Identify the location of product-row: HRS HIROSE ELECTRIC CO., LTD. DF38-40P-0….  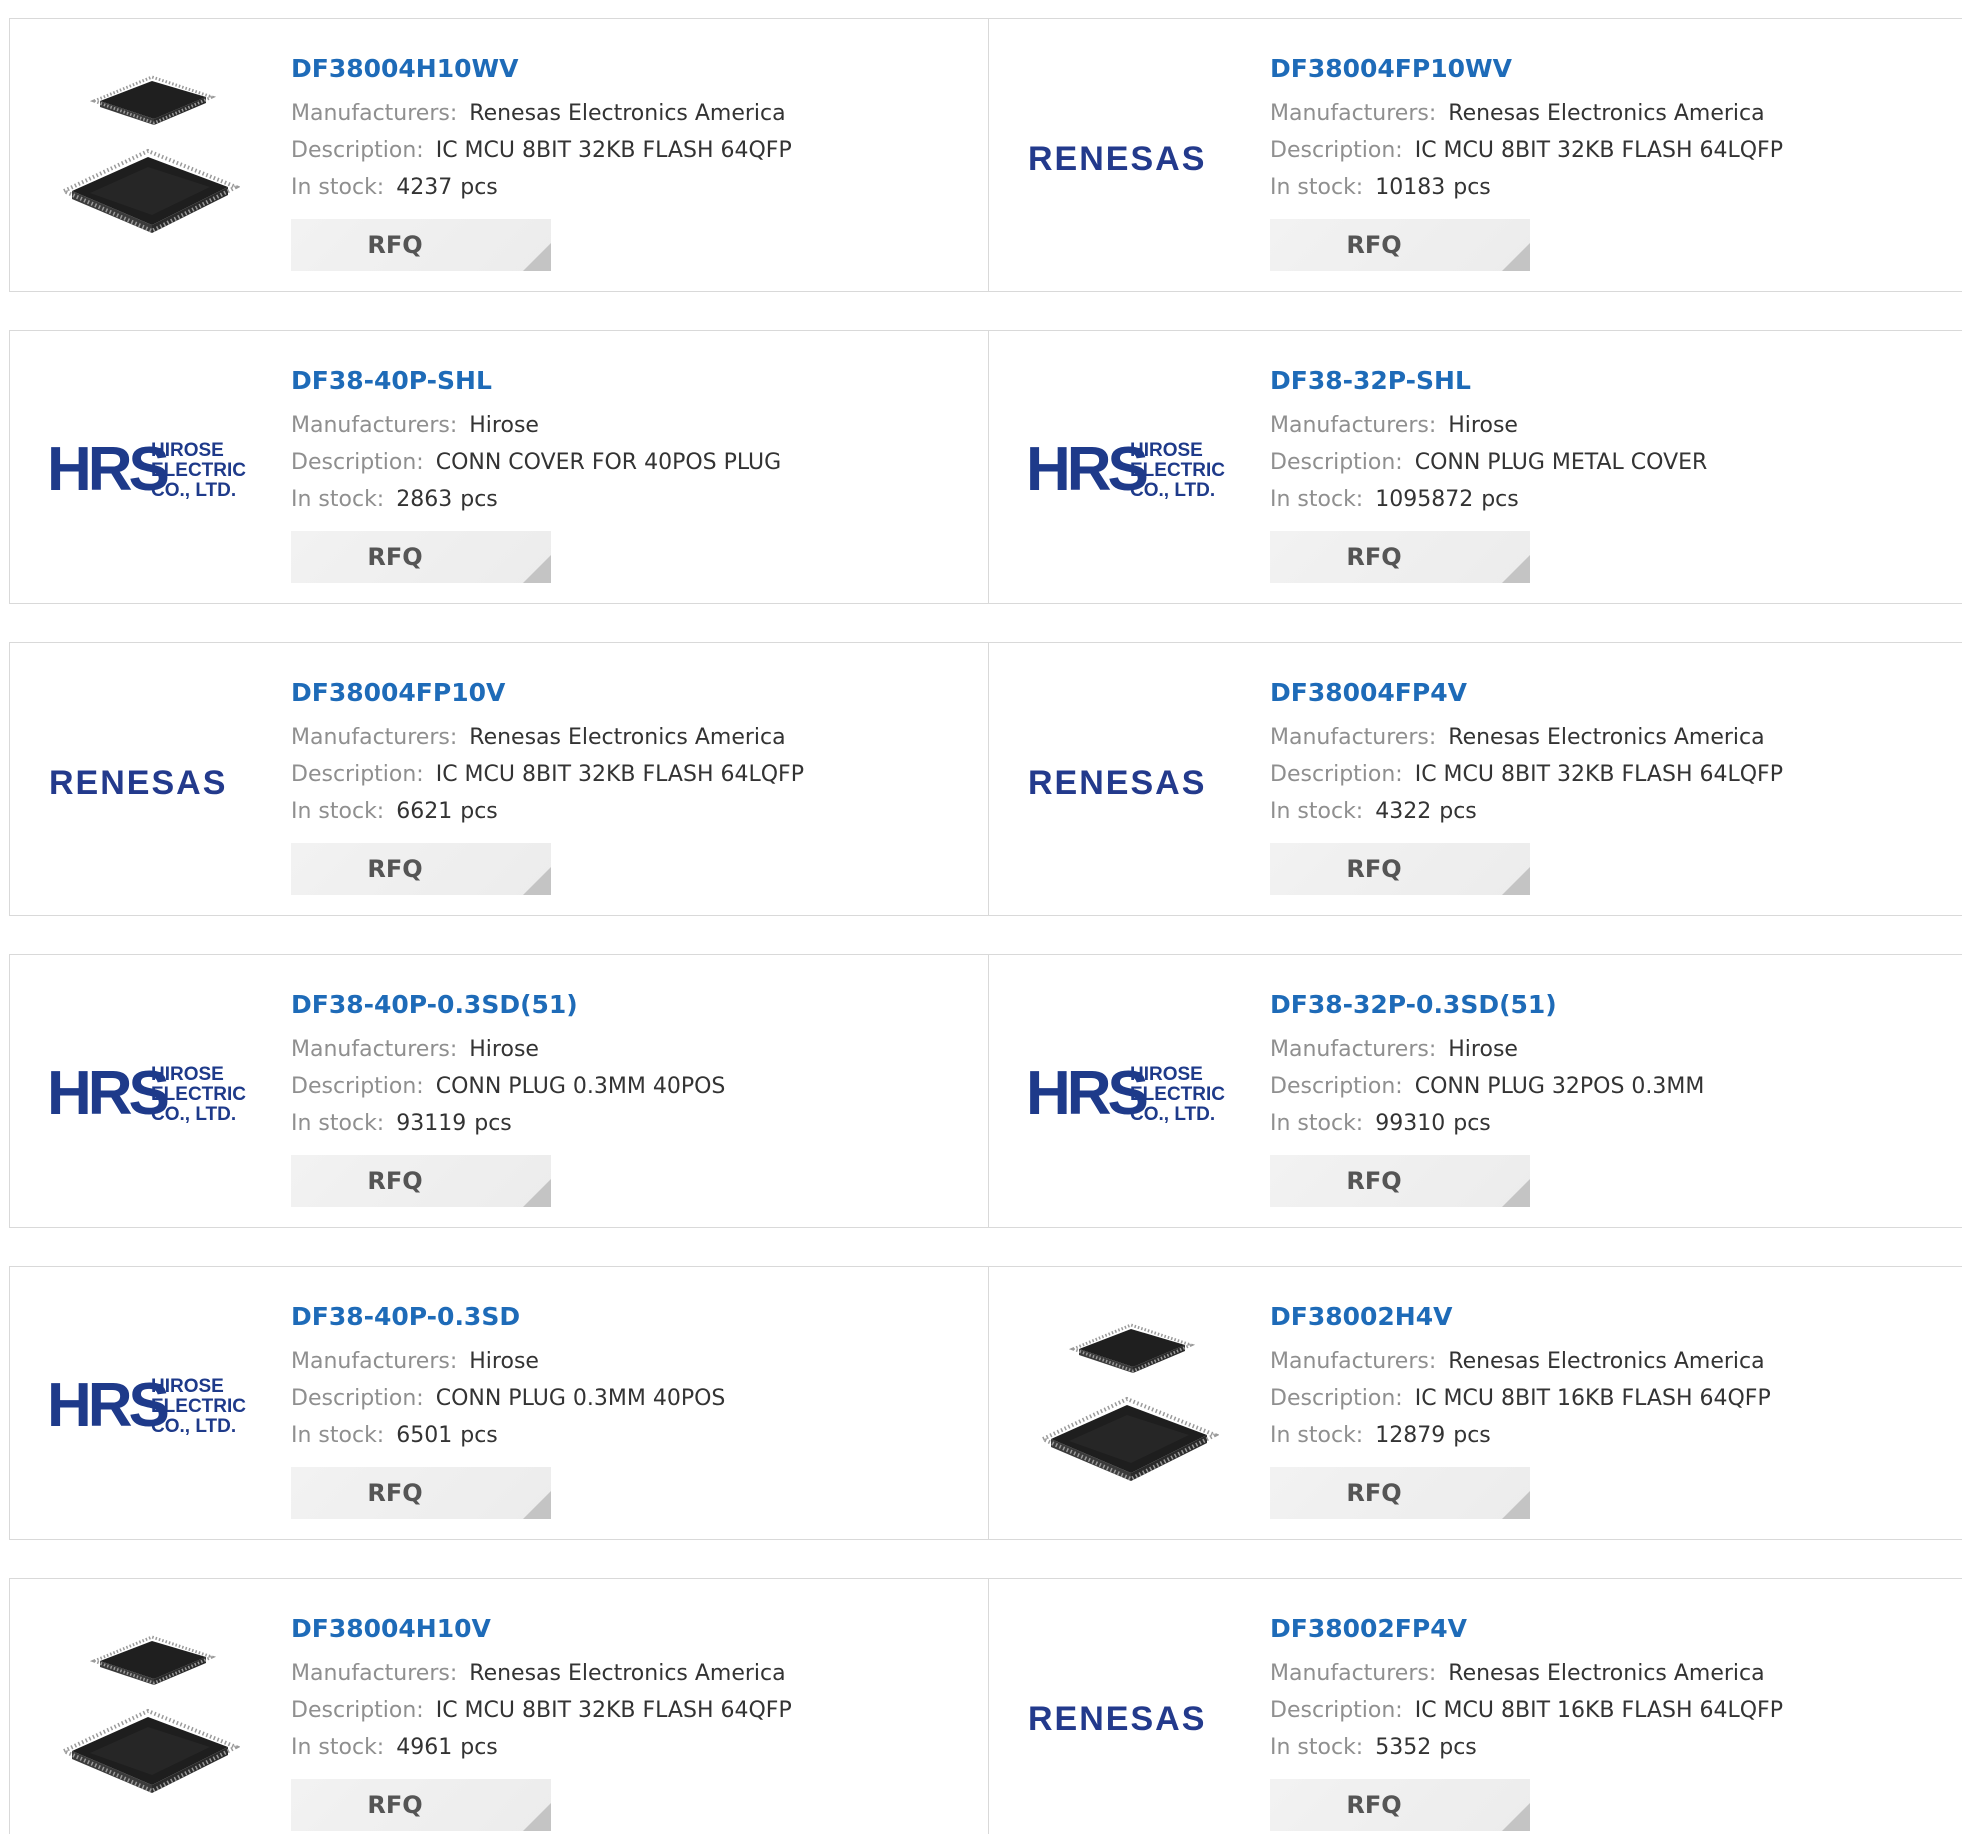
(985, 1091).